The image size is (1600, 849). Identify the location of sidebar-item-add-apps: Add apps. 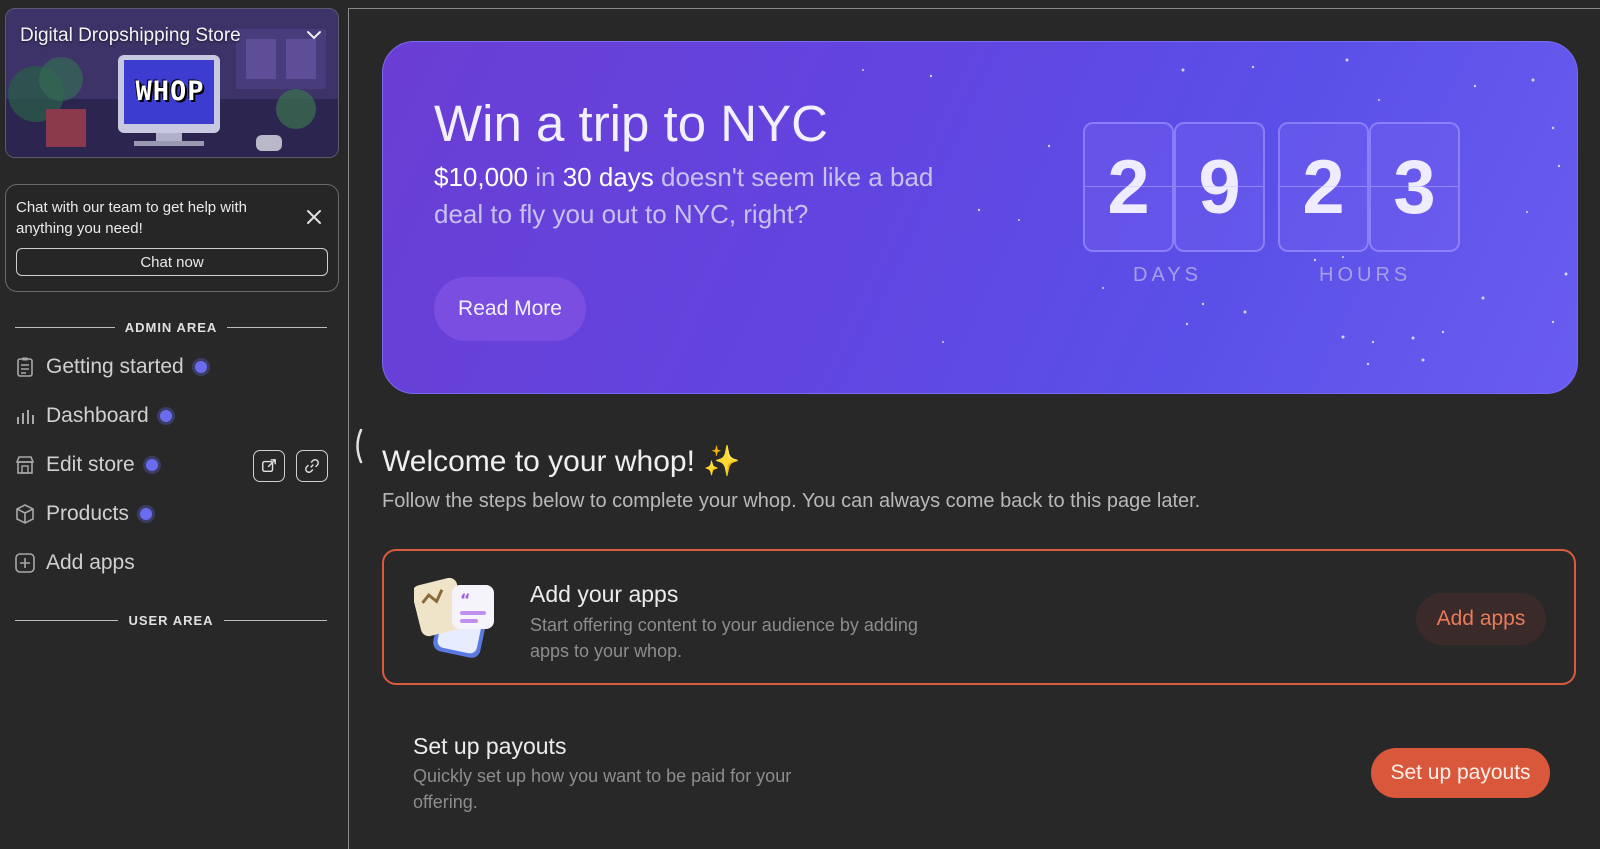
(74, 563).